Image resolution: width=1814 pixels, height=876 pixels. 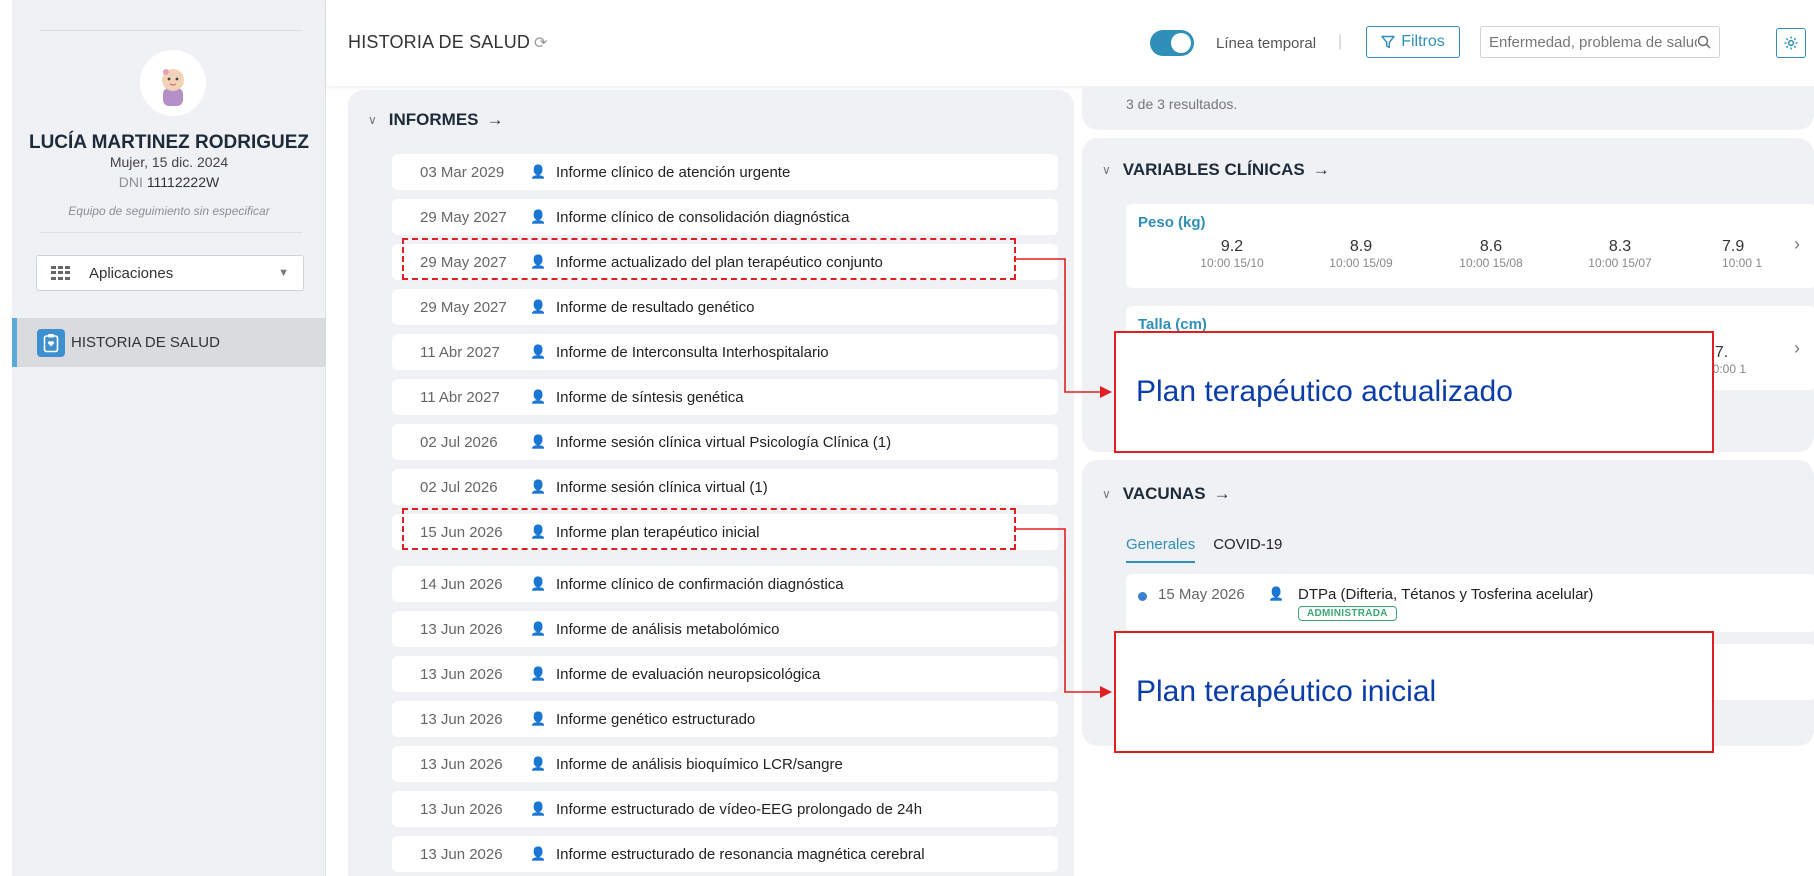 What do you see at coordinates (1142, 596) in the screenshot?
I see `status-dot` at bounding box center [1142, 596].